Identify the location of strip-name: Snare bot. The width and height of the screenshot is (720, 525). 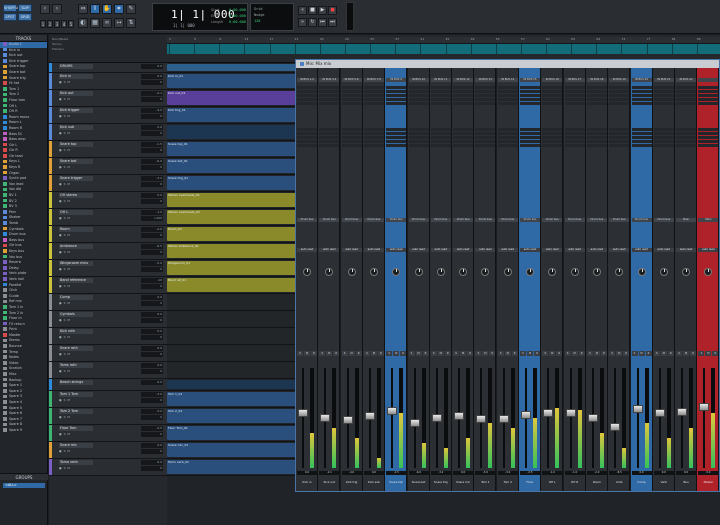
(419, 485).